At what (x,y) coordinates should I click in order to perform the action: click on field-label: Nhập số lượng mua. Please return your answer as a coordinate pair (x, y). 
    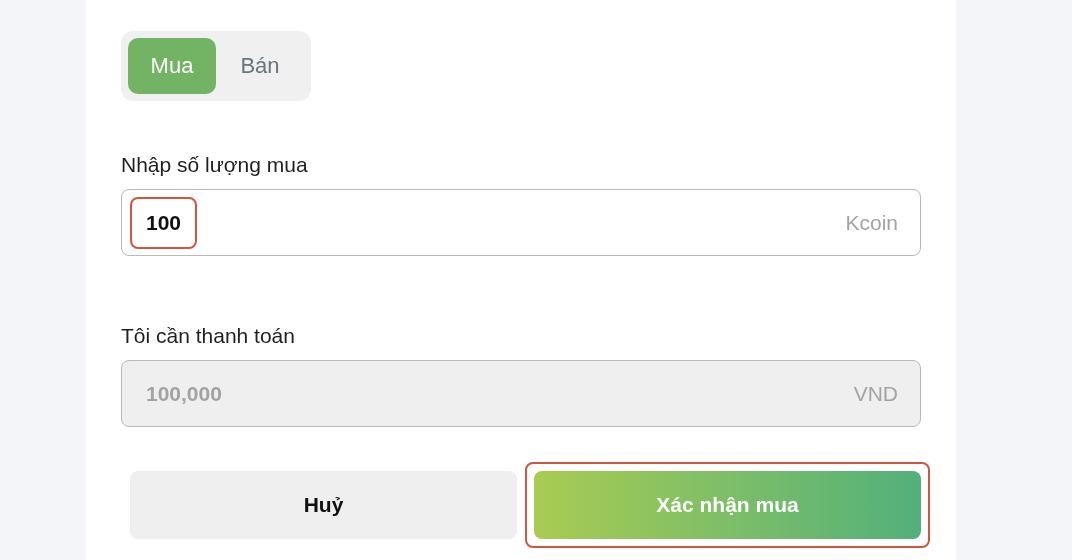
    Looking at the image, I should click on (215, 165).